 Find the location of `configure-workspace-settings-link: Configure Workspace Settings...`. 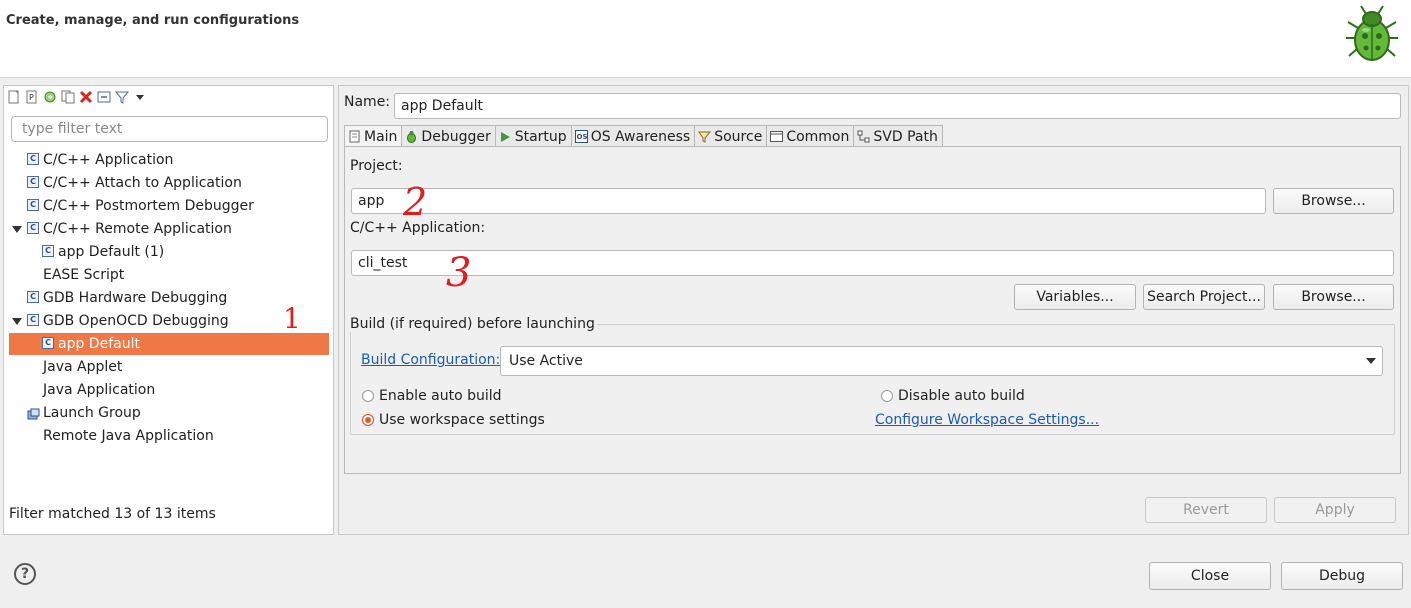

configure-workspace-settings-link: Configure Workspace Settings... is located at coordinates (987, 420).